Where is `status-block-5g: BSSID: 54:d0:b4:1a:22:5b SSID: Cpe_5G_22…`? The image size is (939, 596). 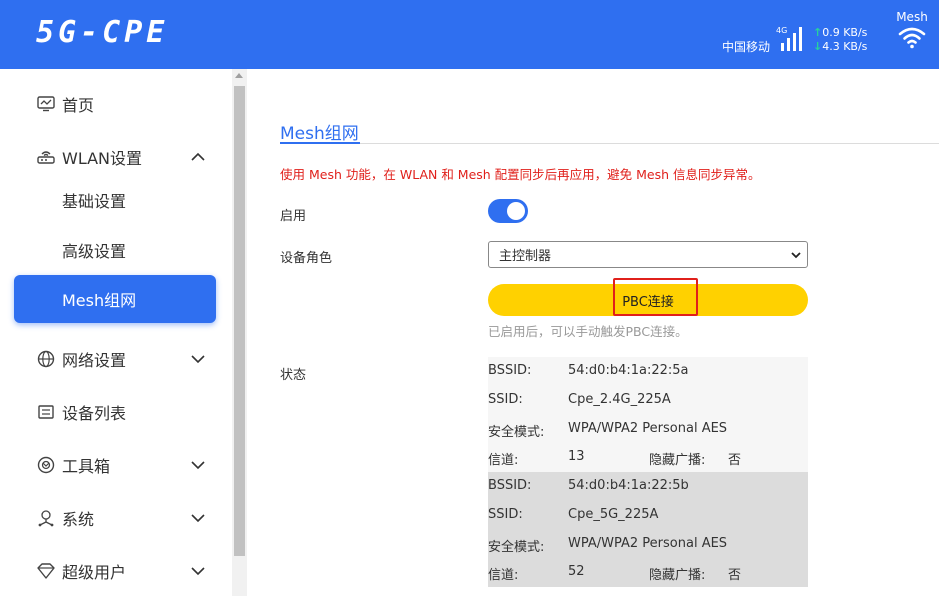 status-block-5g: BSSID: 54:d0:b4:1a:22:5b SSID: Cpe_5G_22… is located at coordinates (648, 529).